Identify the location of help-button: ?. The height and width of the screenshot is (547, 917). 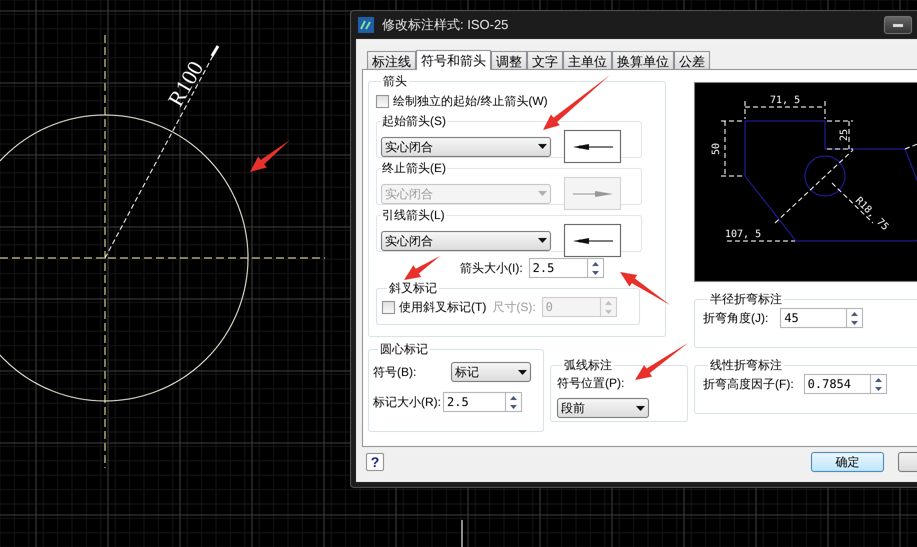
(375, 462).